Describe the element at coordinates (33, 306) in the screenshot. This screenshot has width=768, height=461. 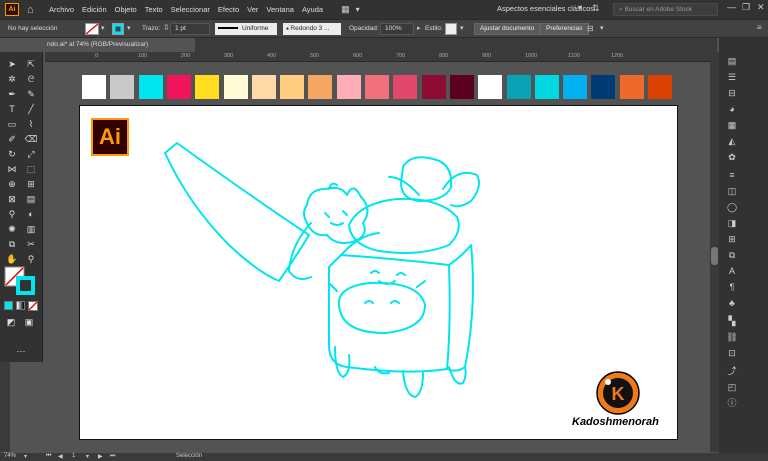
I see `none-mode-icon` at that location.